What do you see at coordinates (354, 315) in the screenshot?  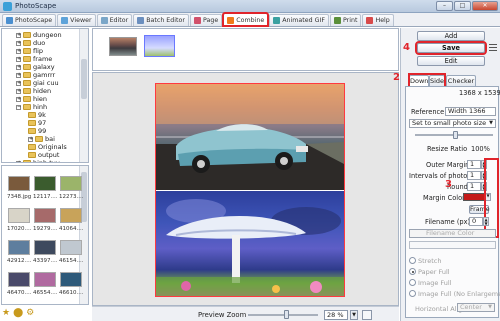 I see `zoom-dropdown-icon: ▼` at bounding box center [354, 315].